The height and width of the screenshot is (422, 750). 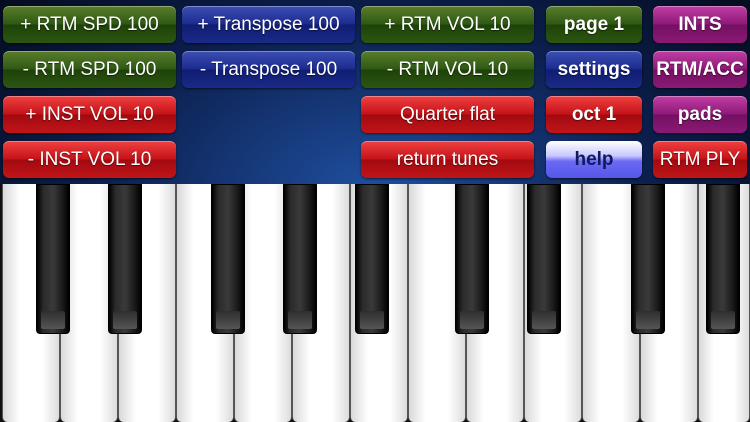 I want to click on rtm-play-button: RTM PLY, so click(x=700, y=159).